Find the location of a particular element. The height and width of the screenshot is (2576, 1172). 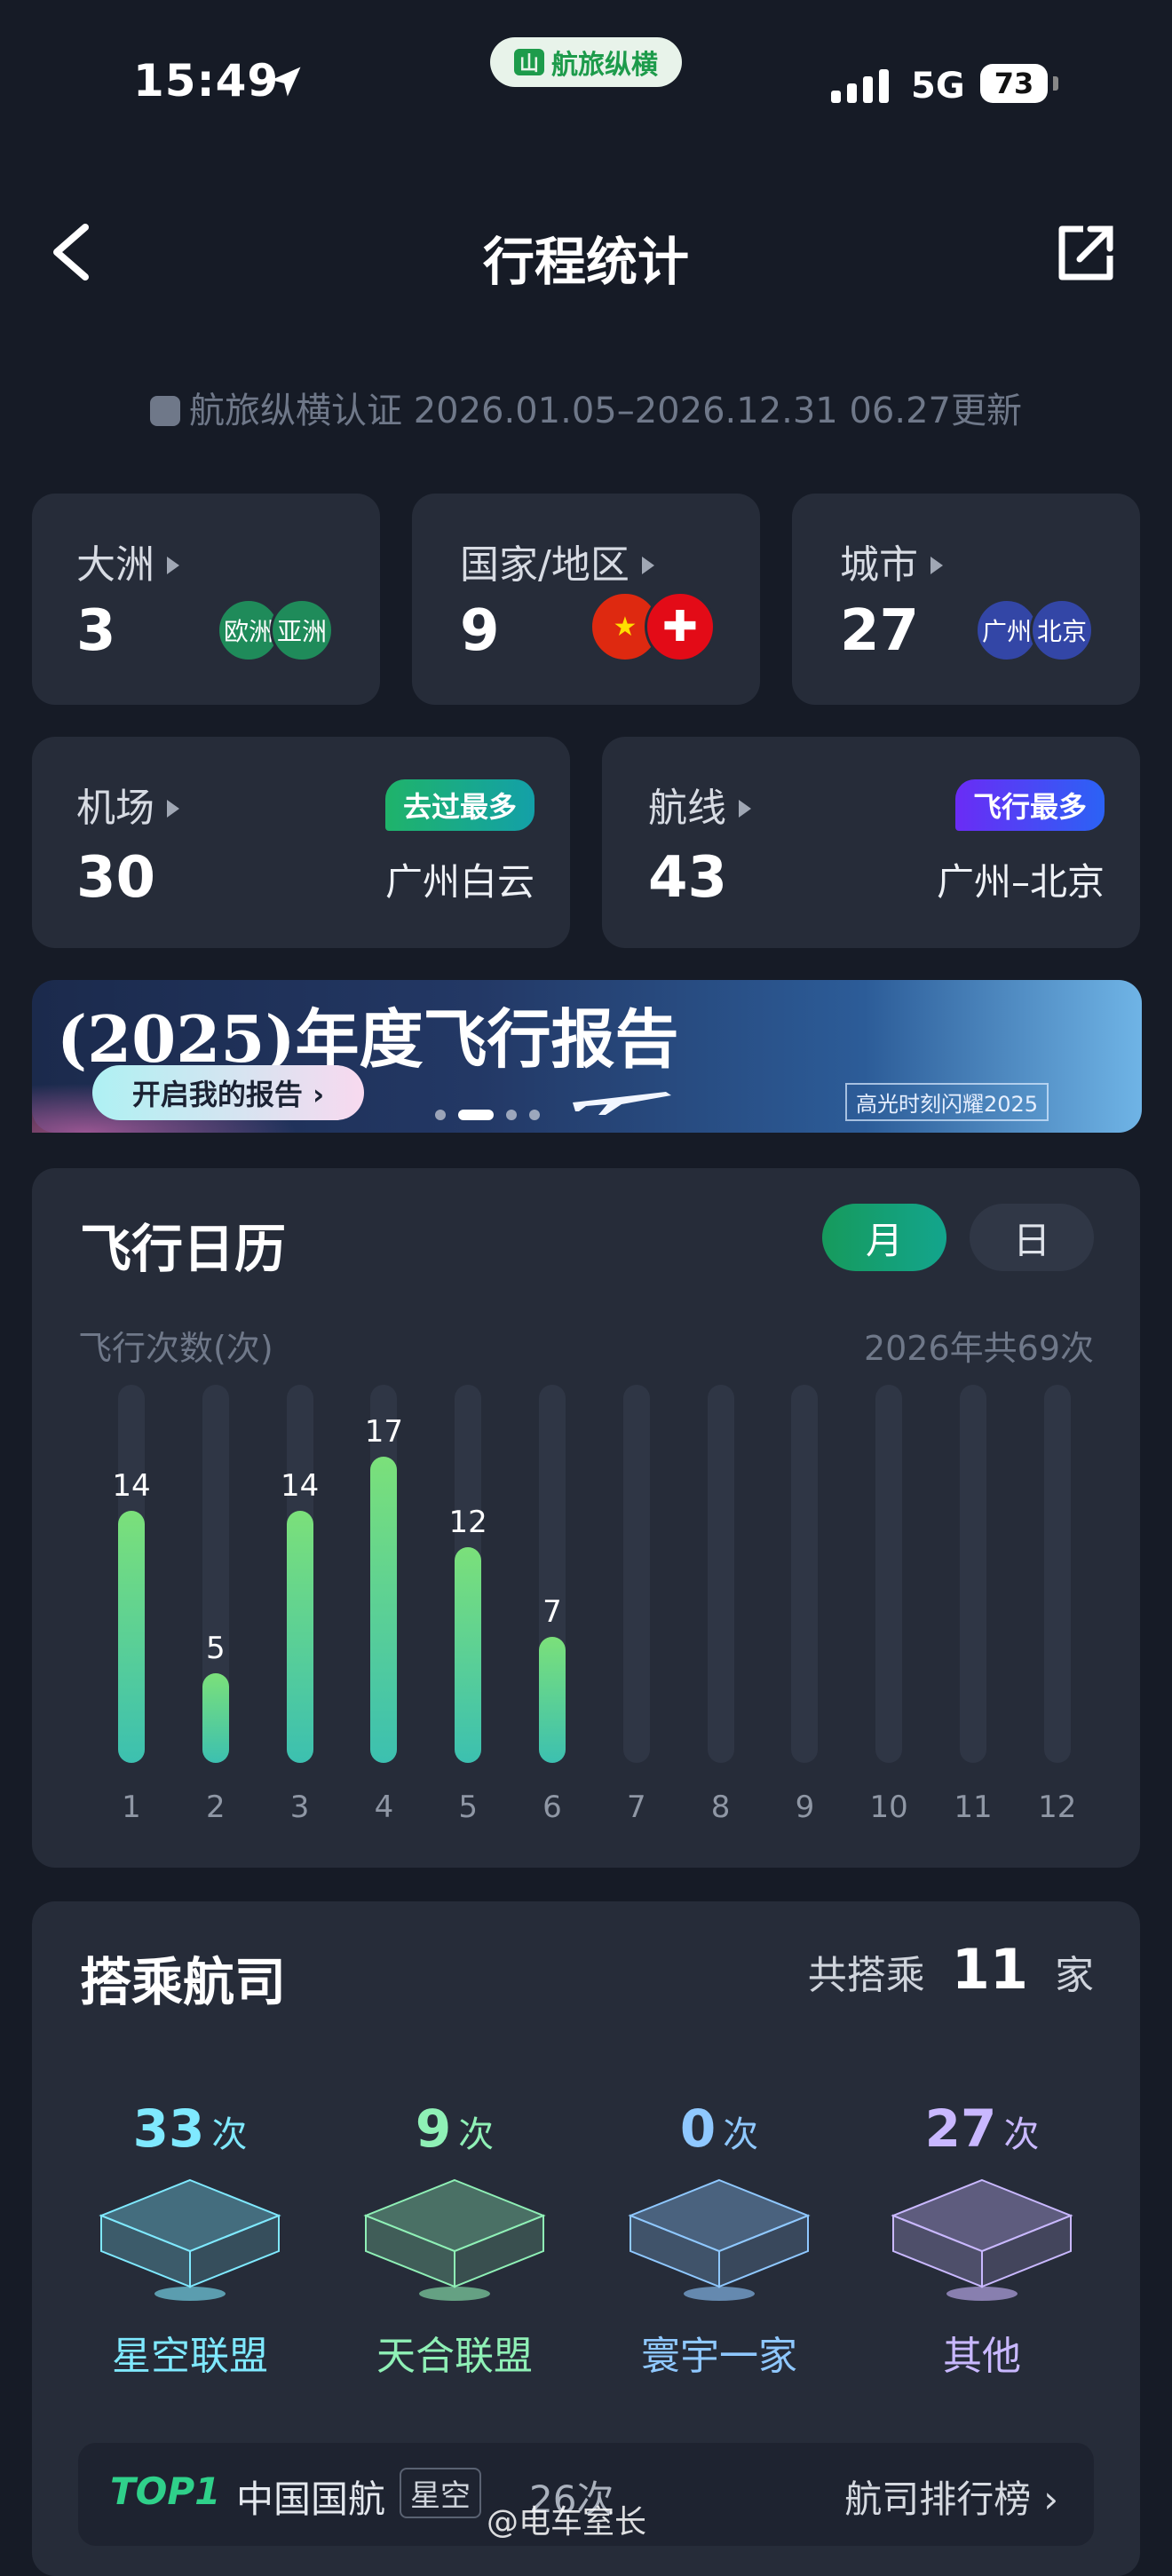

month-tick-label: 2 is located at coordinates (216, 1807).